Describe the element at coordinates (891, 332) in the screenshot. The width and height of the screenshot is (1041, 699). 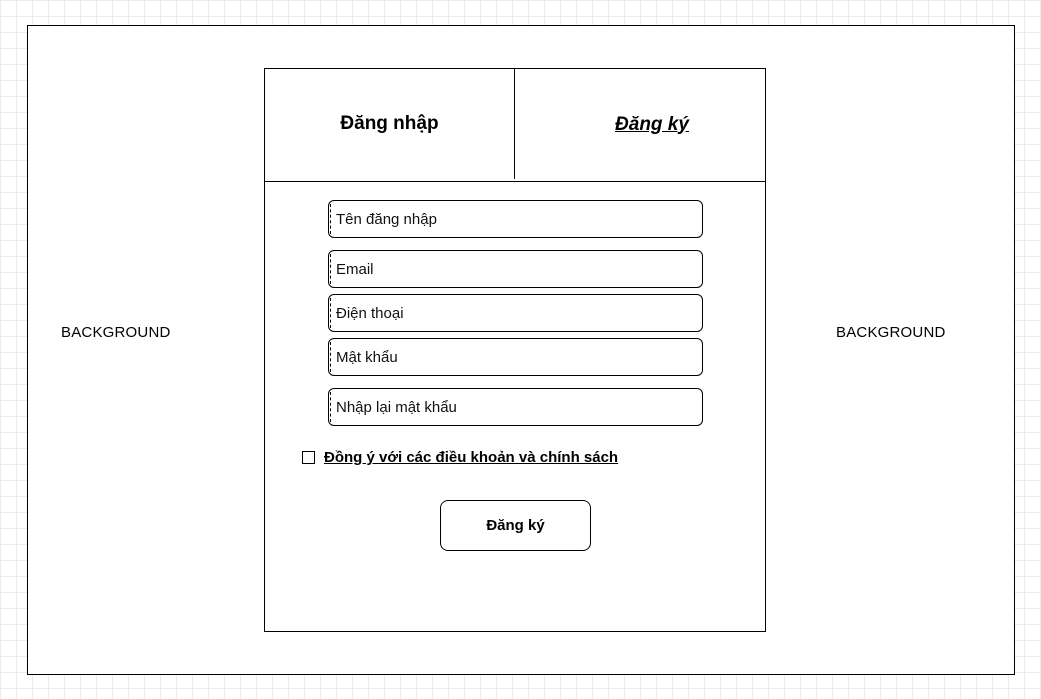
I see `background-label-right: BACKGROUND` at that location.